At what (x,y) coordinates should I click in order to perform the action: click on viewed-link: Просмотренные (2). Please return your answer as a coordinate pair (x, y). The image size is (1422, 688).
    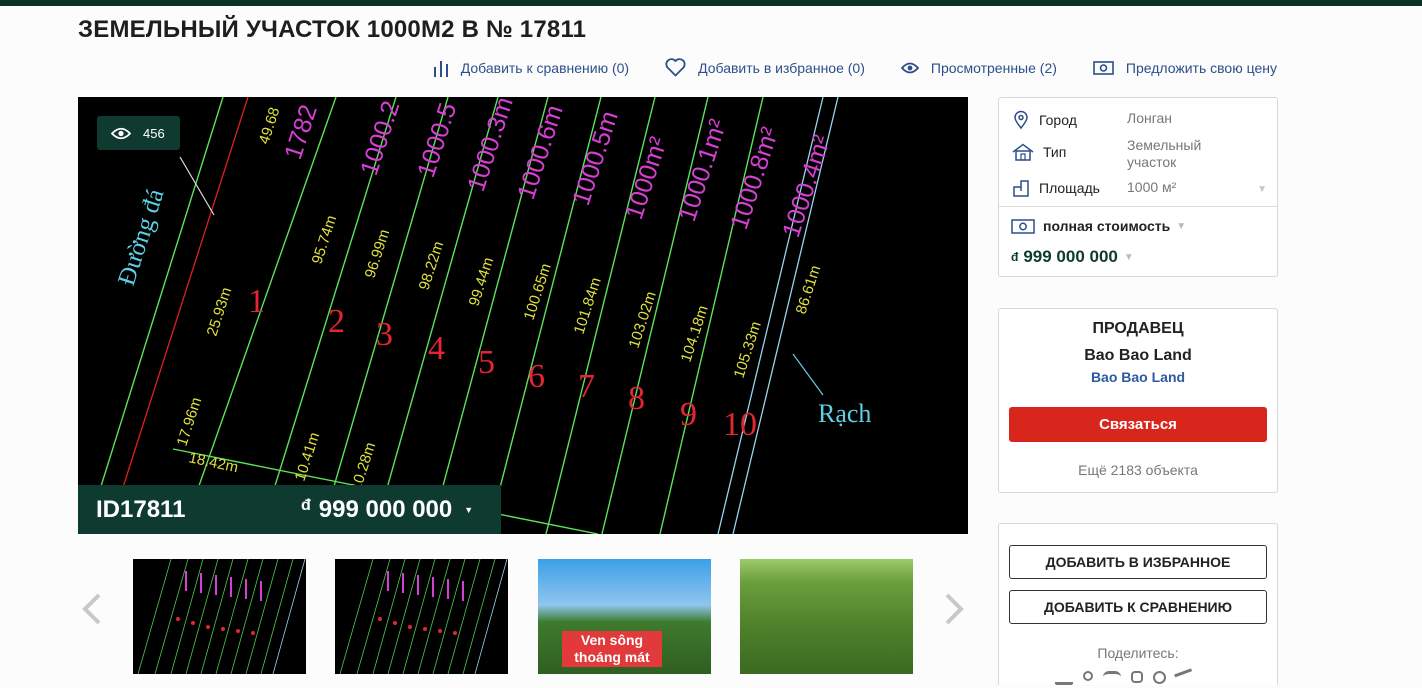
    Looking at the image, I should click on (978, 67).